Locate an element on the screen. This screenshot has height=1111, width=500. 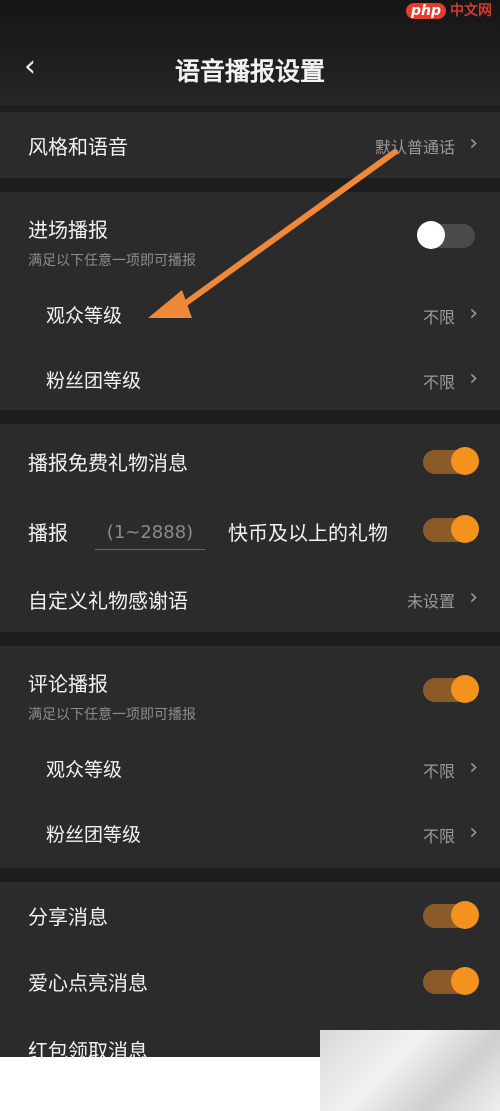
entry-fan-level-row: 粉丝团等级 不限 › is located at coordinates (250, 379).